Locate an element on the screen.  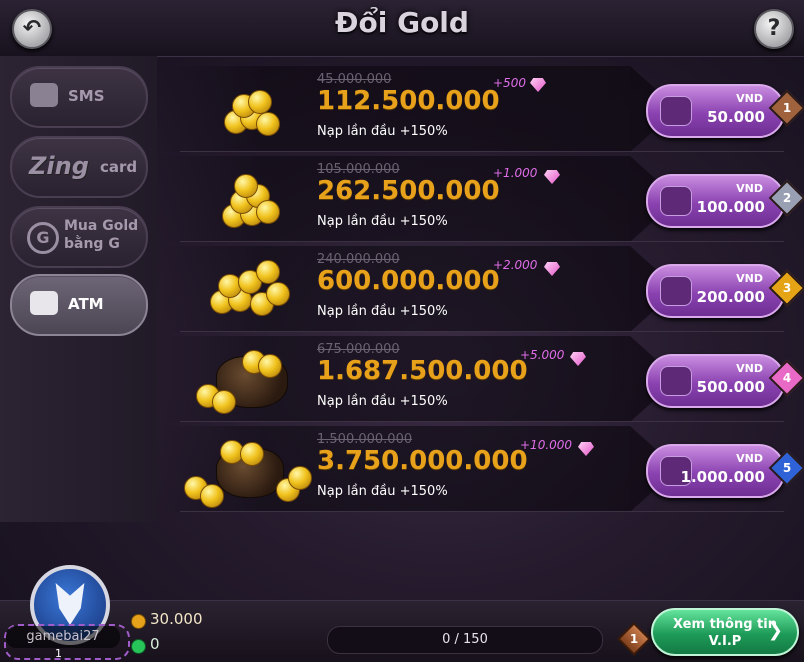
price-label: 500.000 is located at coordinates (730, 387).